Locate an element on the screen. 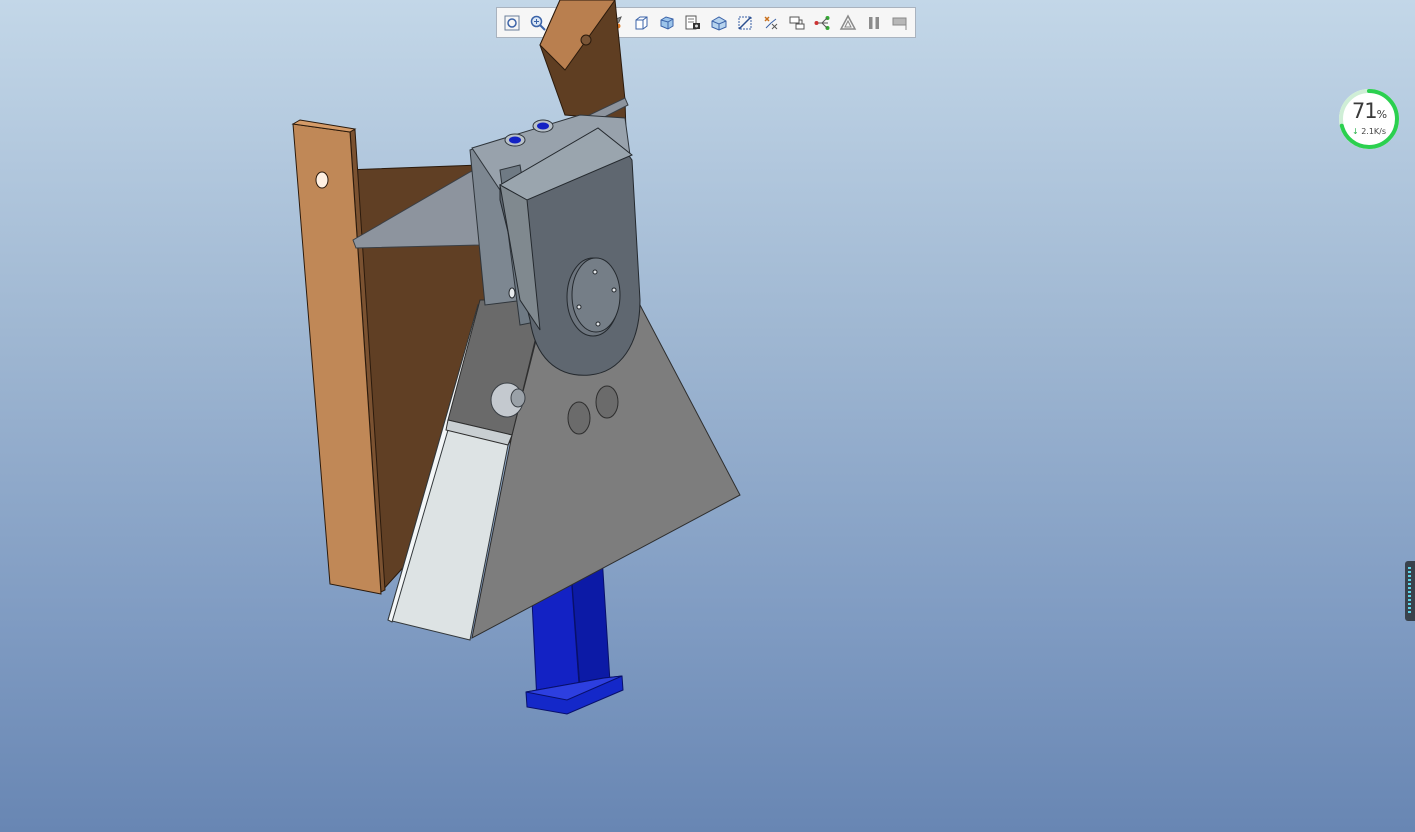  drive-disk is located at coordinates (596, 295).